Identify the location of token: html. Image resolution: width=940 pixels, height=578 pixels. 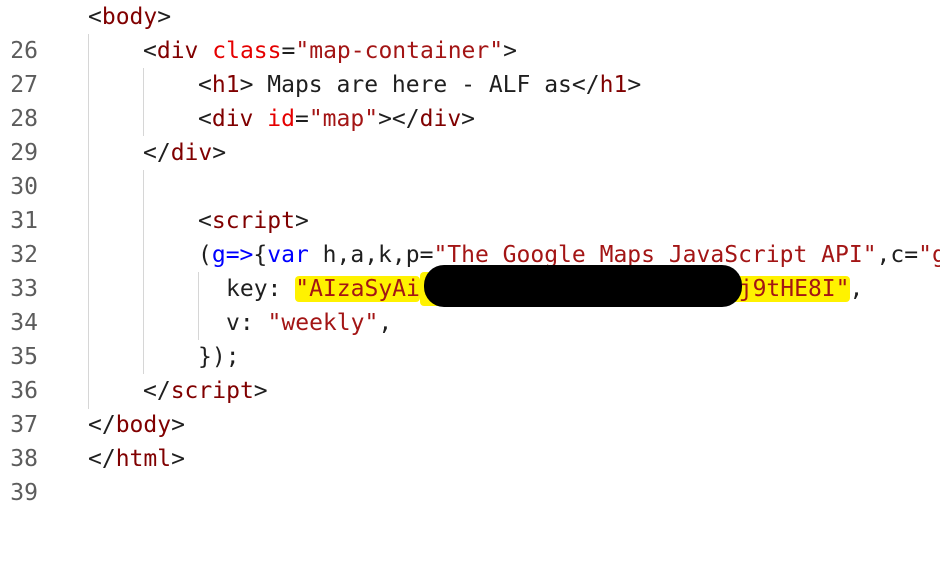
(143, 459).